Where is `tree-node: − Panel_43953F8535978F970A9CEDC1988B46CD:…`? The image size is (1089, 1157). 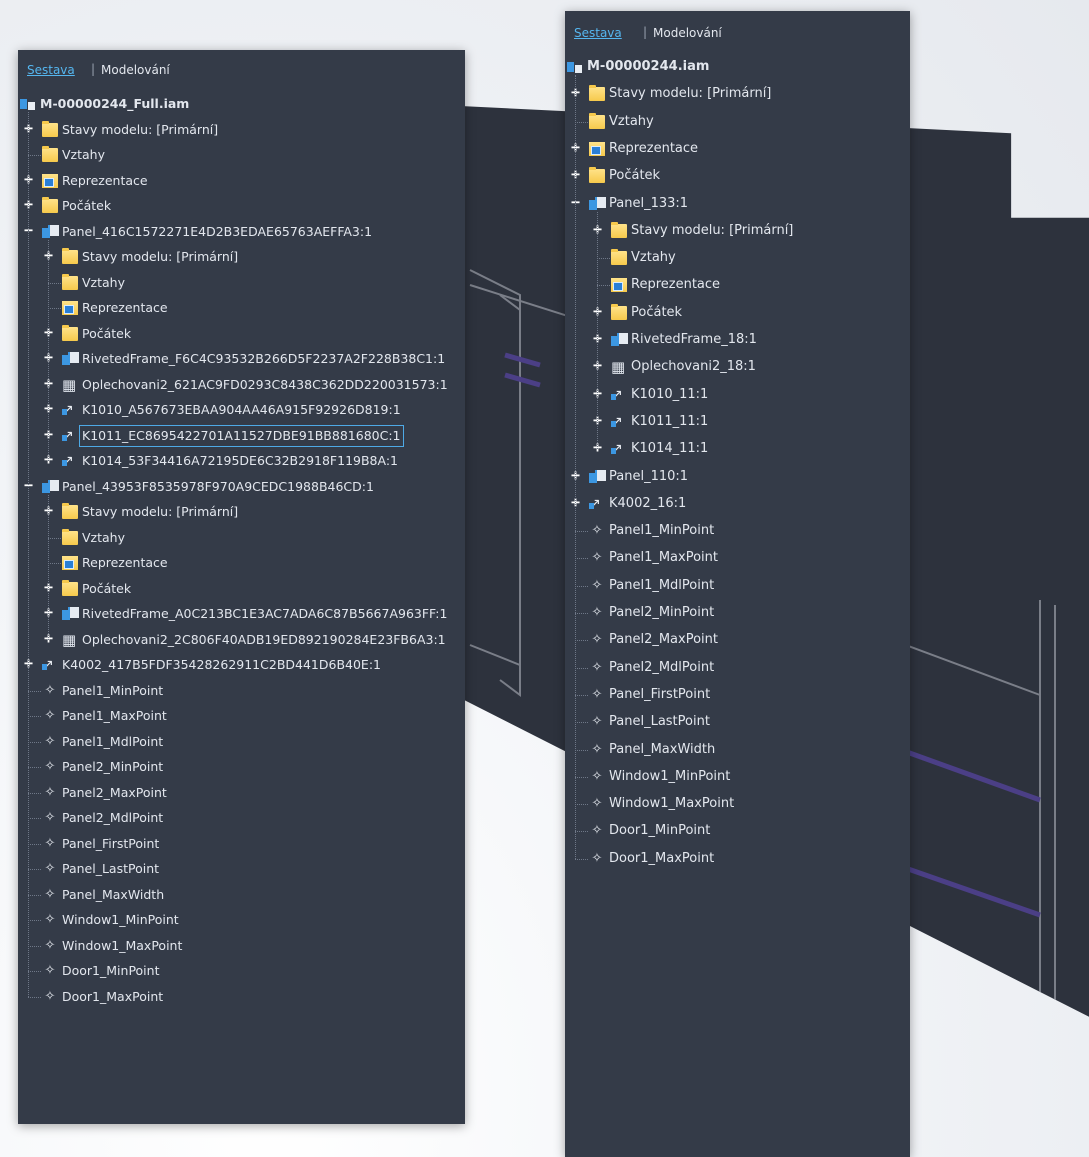 tree-node: − Panel_43953F8535978F970A9CEDC1988B46CD:… is located at coordinates (241, 487).